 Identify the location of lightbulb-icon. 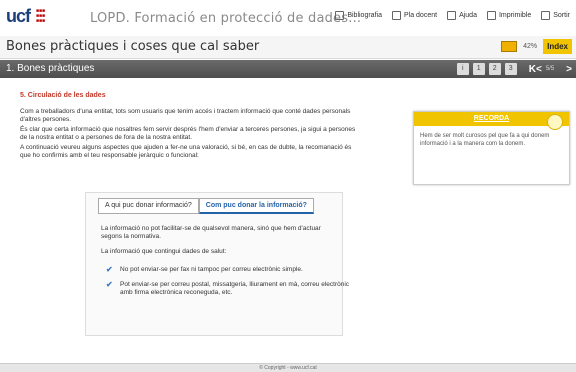
(555, 122).